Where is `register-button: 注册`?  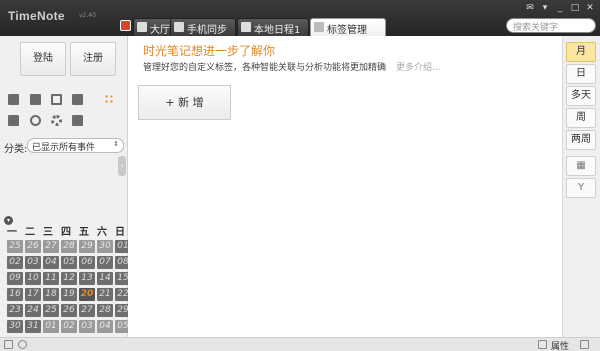 register-button: 注册 is located at coordinates (93, 59).